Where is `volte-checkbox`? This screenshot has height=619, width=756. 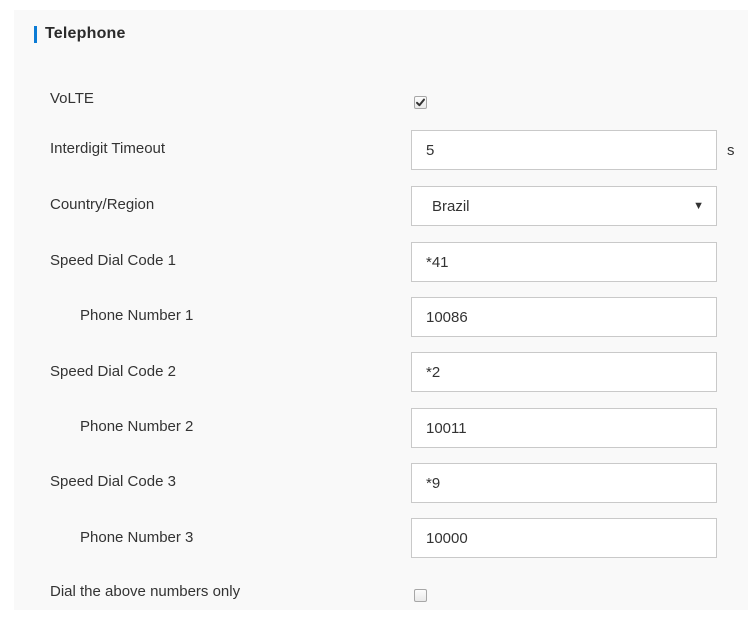 volte-checkbox is located at coordinates (420, 102).